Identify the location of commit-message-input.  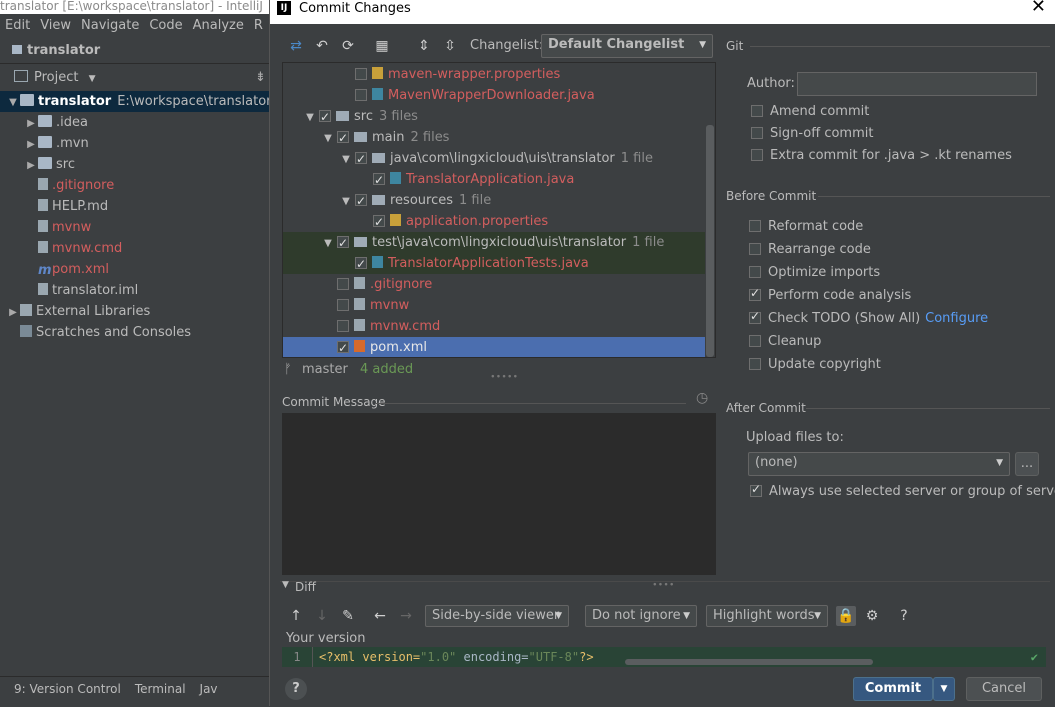
(499, 494).